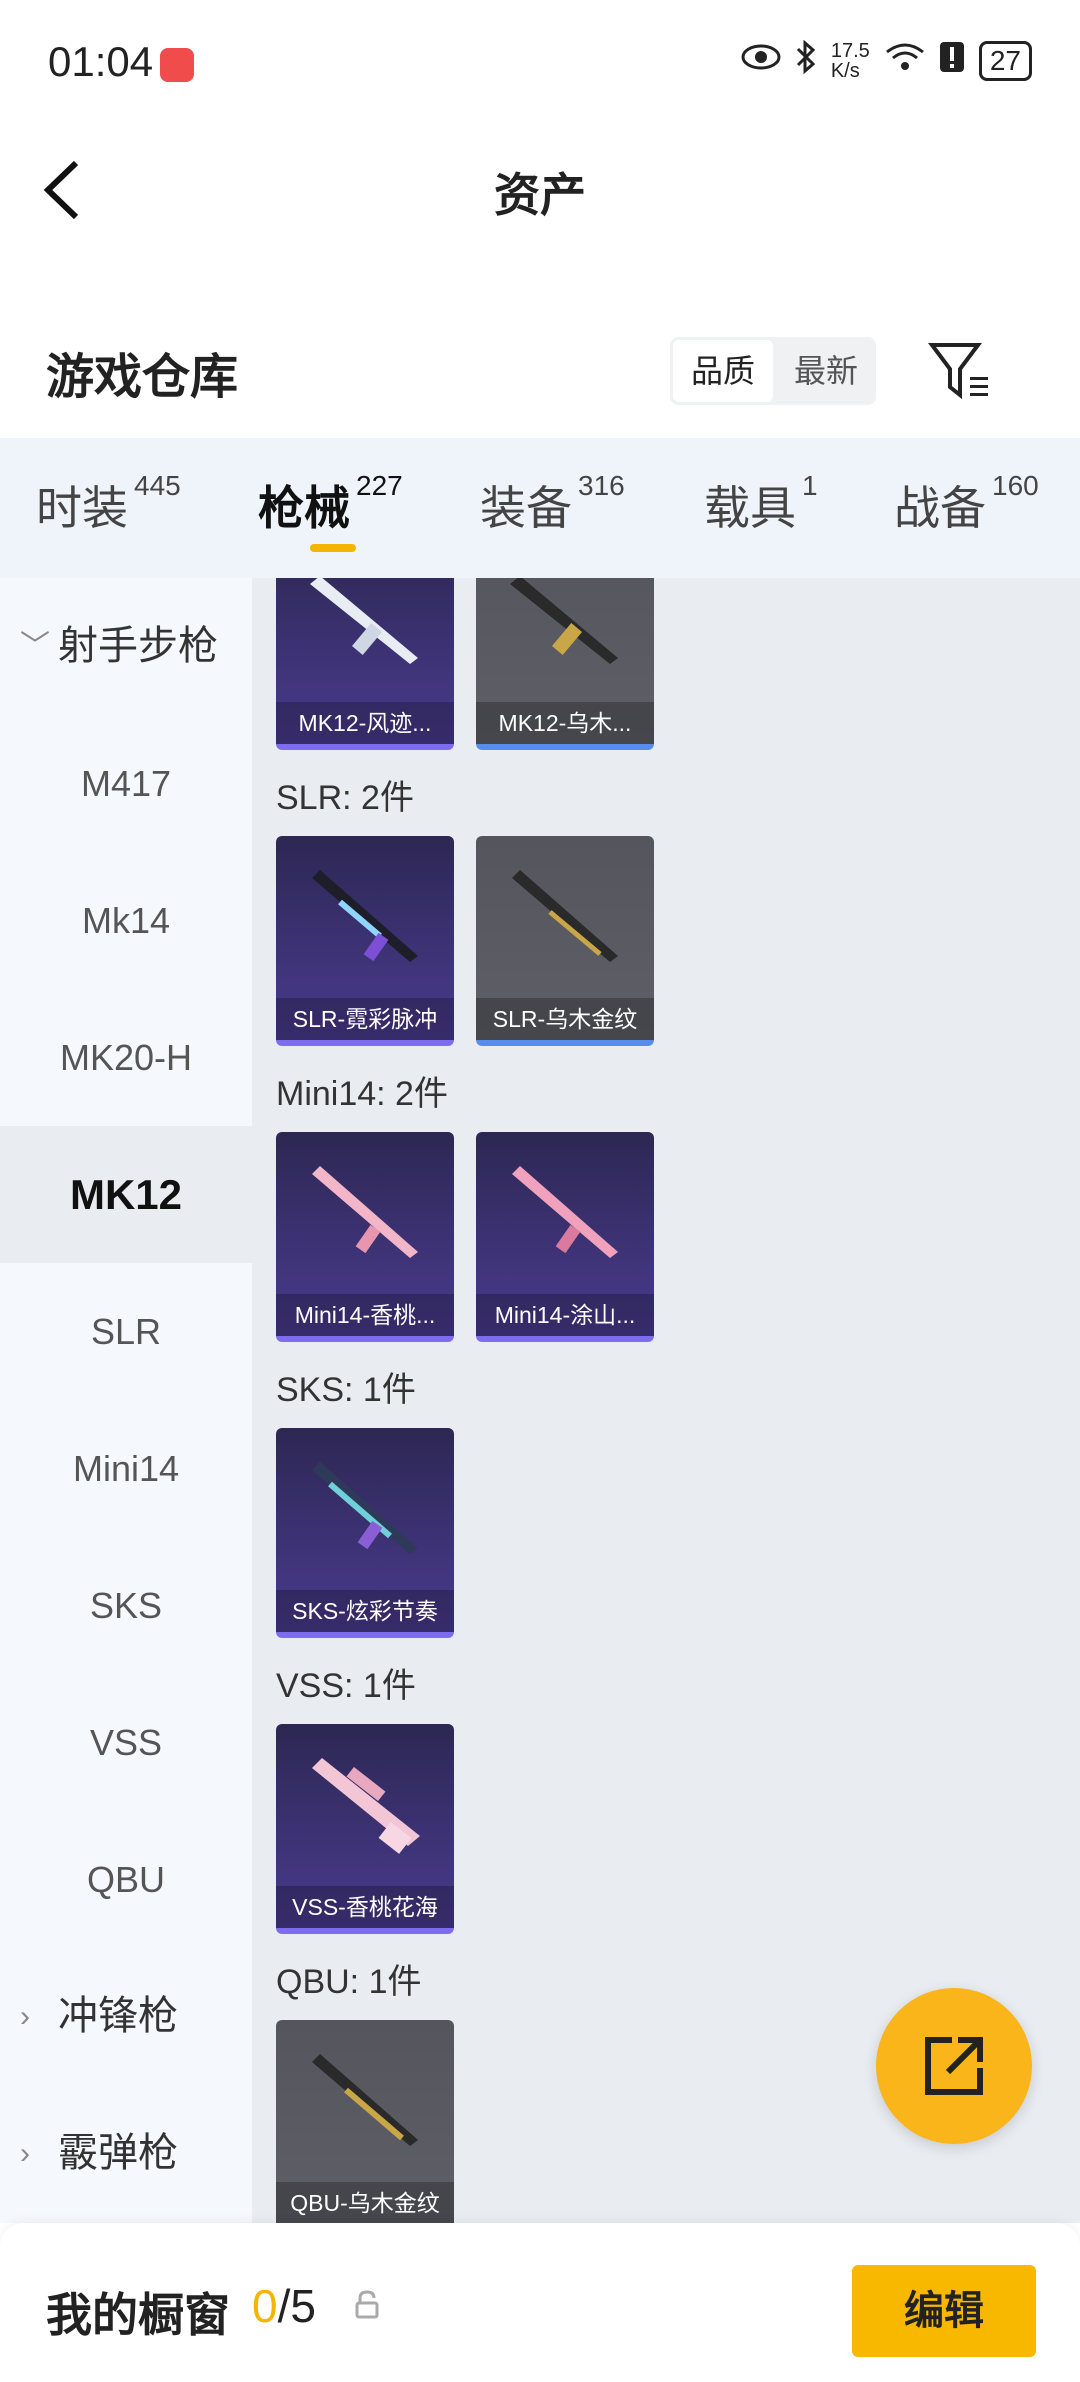 Image resolution: width=1080 pixels, height=2382 pixels. Describe the element at coordinates (362, 1094) in the screenshot. I see `group-label: Mini14: 2件` at that location.